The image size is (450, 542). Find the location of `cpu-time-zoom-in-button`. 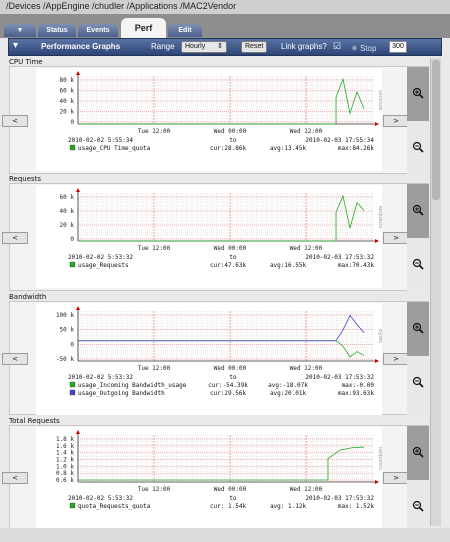

cpu-time-zoom-in-button is located at coordinates (418, 94).